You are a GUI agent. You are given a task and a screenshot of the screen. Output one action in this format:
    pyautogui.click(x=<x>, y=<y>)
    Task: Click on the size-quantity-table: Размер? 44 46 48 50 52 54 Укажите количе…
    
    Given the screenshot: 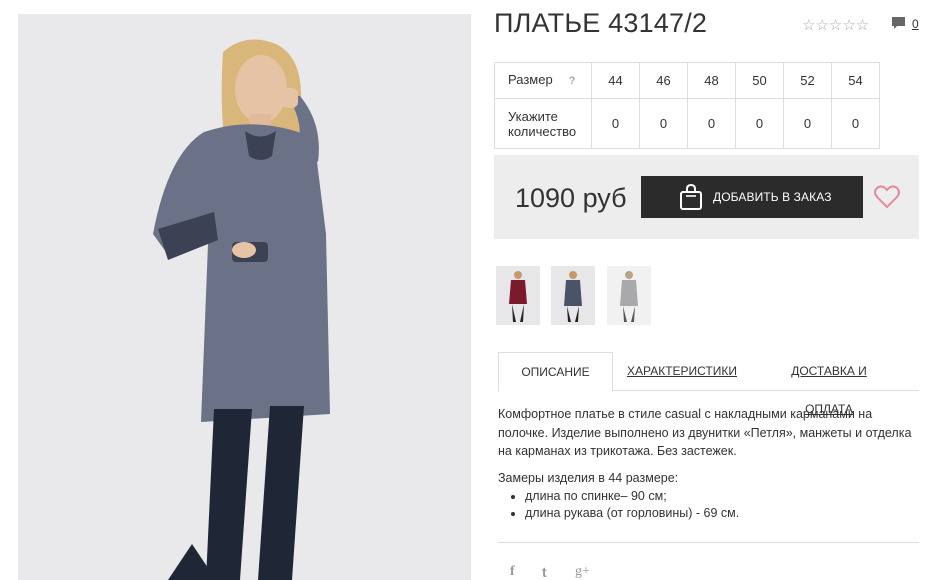 What is the action you would take?
    pyautogui.click(x=687, y=105)
    